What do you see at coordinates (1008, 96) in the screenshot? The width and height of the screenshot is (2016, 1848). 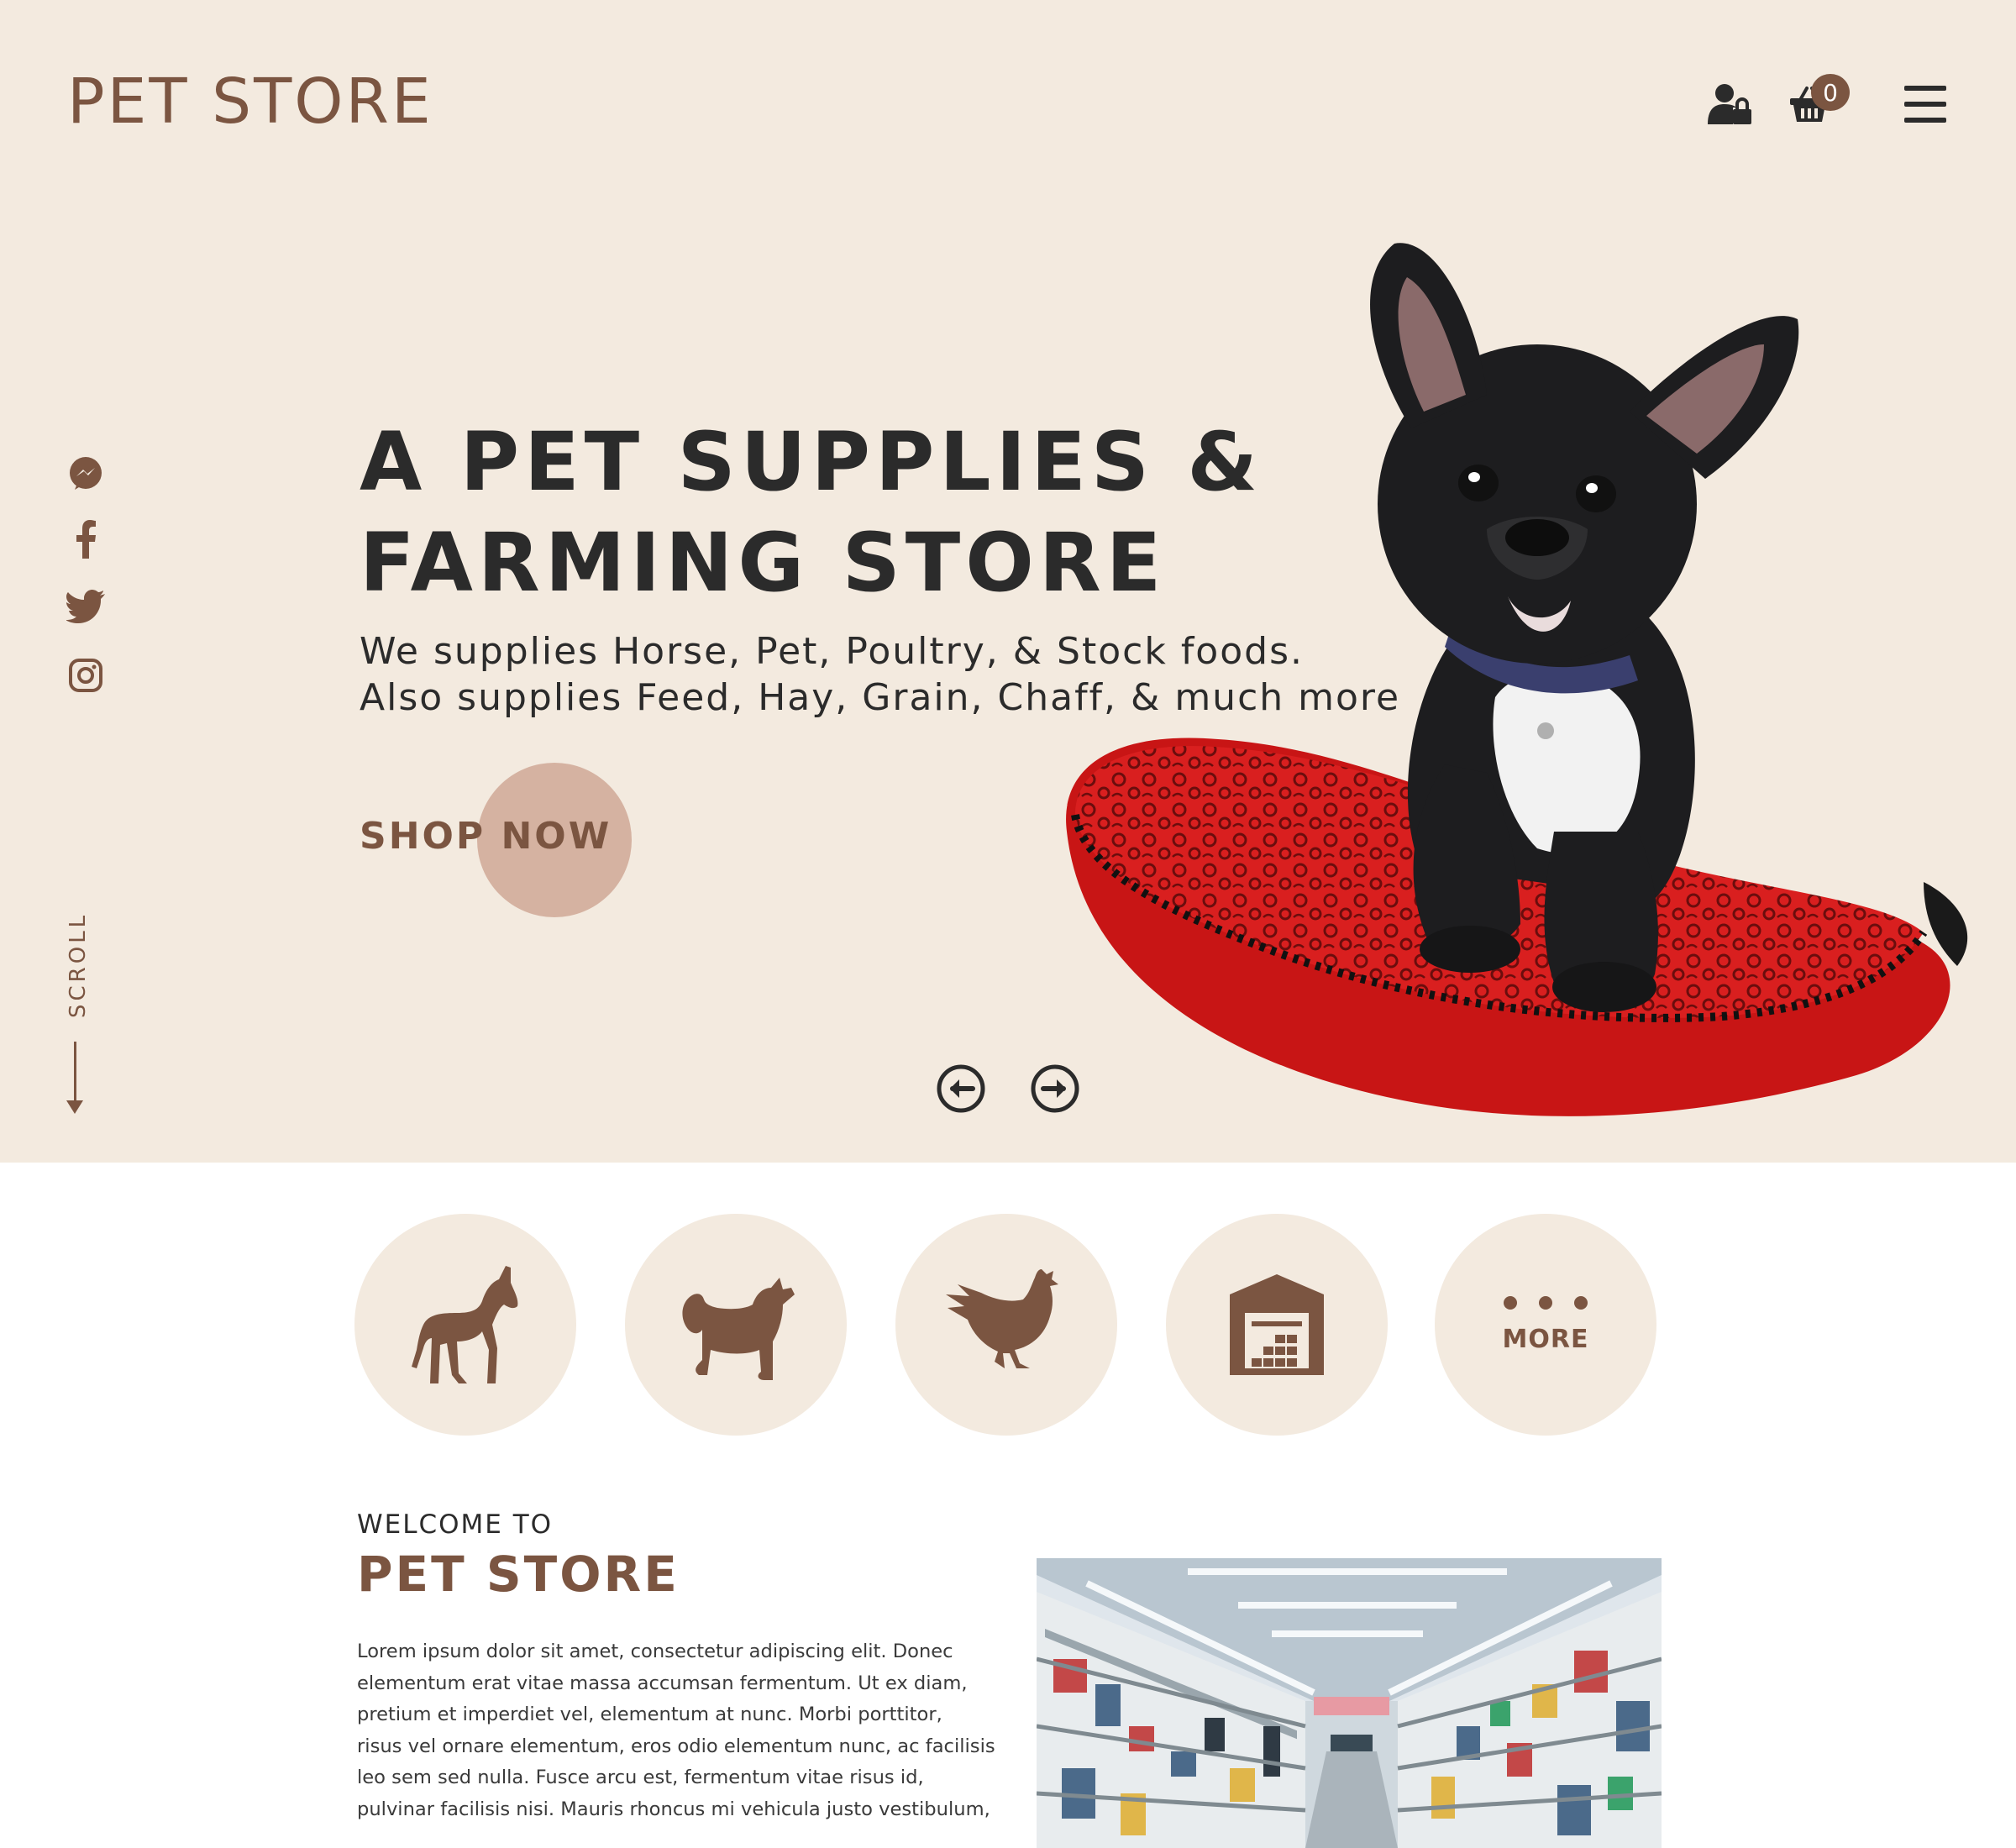 I see `site-header: PET STORE 0` at bounding box center [1008, 96].